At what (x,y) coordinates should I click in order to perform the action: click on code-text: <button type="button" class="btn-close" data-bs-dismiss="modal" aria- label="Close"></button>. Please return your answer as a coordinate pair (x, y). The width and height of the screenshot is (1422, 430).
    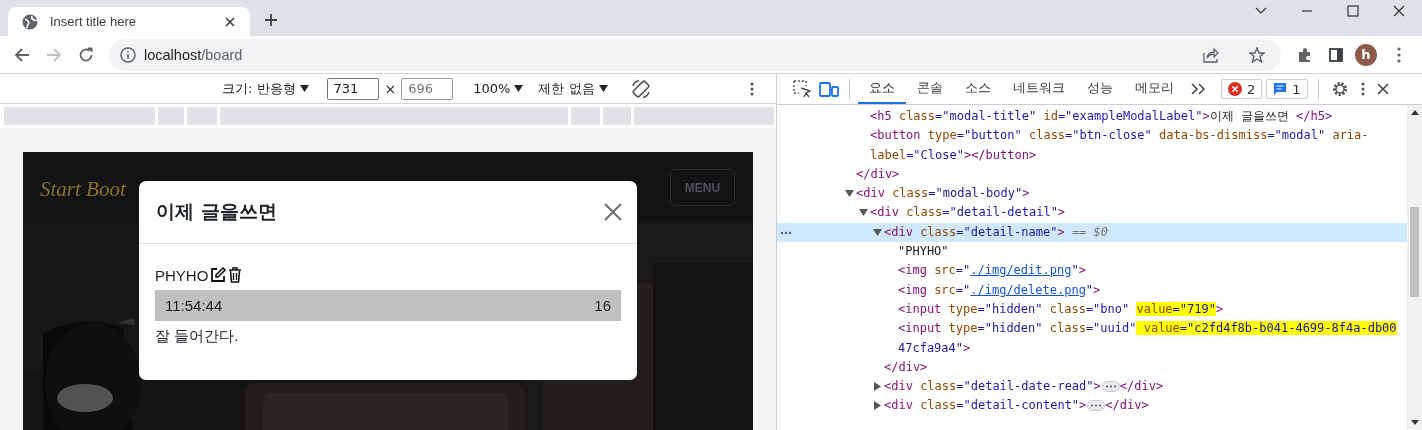
    Looking at the image, I should click on (1119, 145).